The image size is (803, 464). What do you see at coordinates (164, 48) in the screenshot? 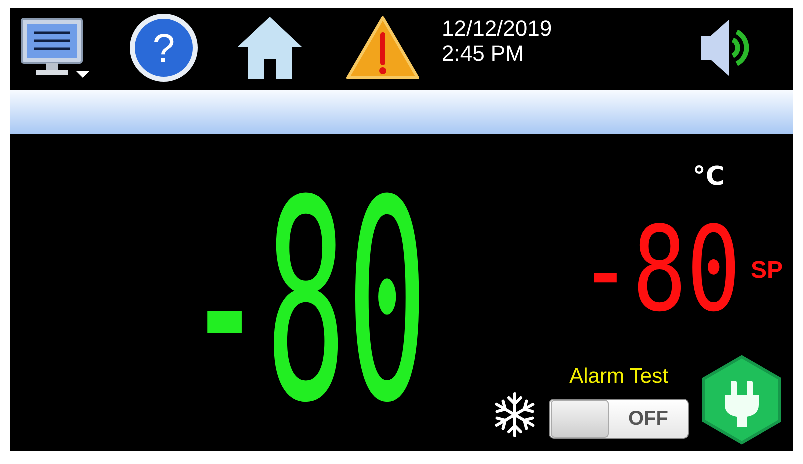
I see `help-icon: ?` at bounding box center [164, 48].